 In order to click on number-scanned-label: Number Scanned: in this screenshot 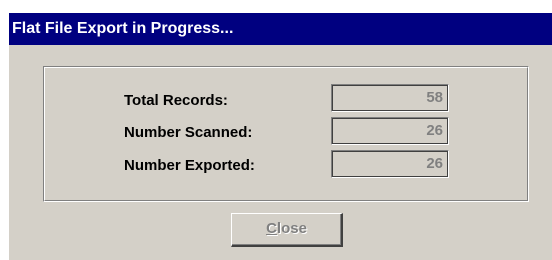, I will do `click(188, 132)`.